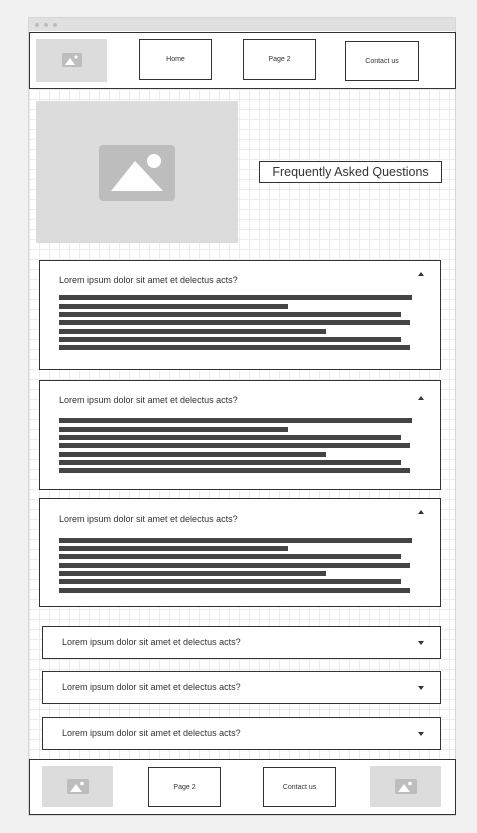  I want to click on footer-logo-placeholder, so click(77, 786).